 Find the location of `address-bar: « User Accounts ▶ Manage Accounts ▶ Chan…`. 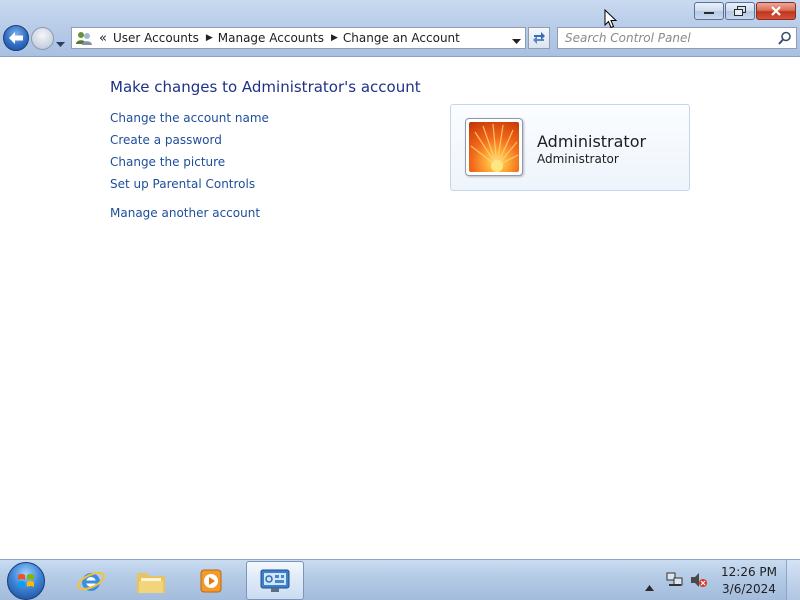

address-bar: « User Accounts ▶ Manage Accounts ▶ Chan… is located at coordinates (298, 38).